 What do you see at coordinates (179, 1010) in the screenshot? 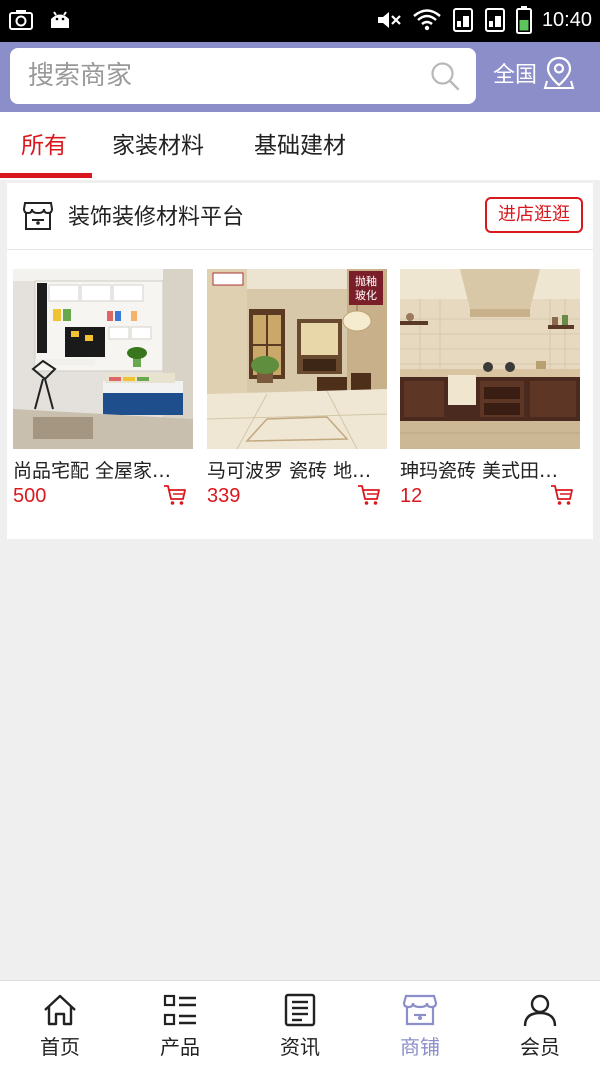
I see `list-icon` at bounding box center [179, 1010].